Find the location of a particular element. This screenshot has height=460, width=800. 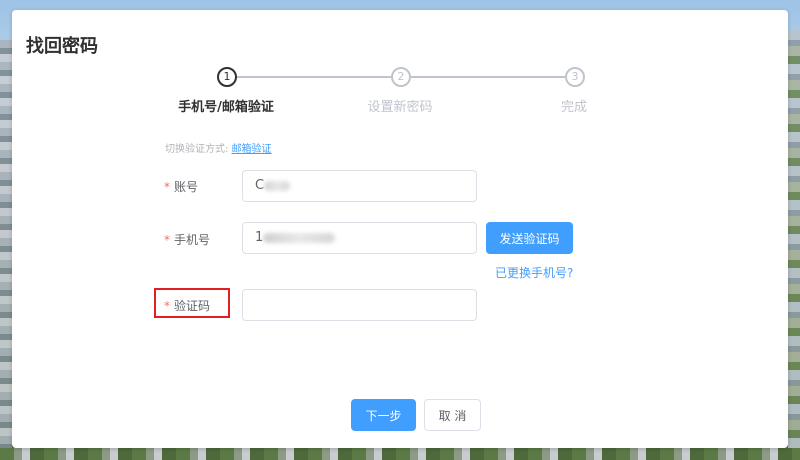

cancel-button: 取 消 is located at coordinates (452, 415).